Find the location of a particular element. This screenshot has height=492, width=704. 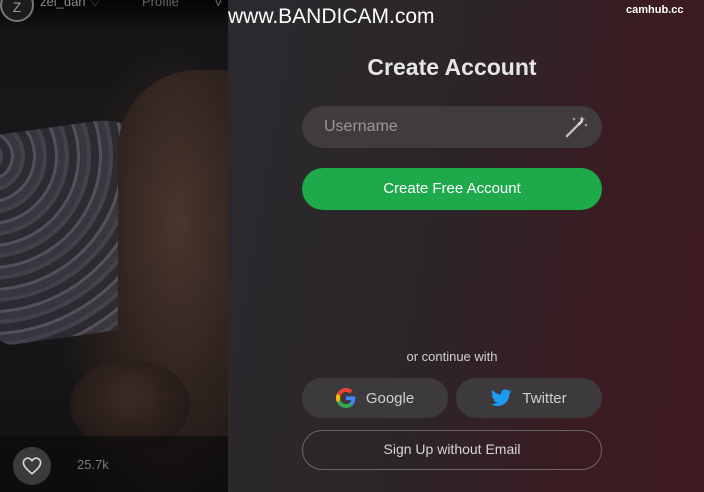

twitter-label: Twitter is located at coordinates (544, 398).